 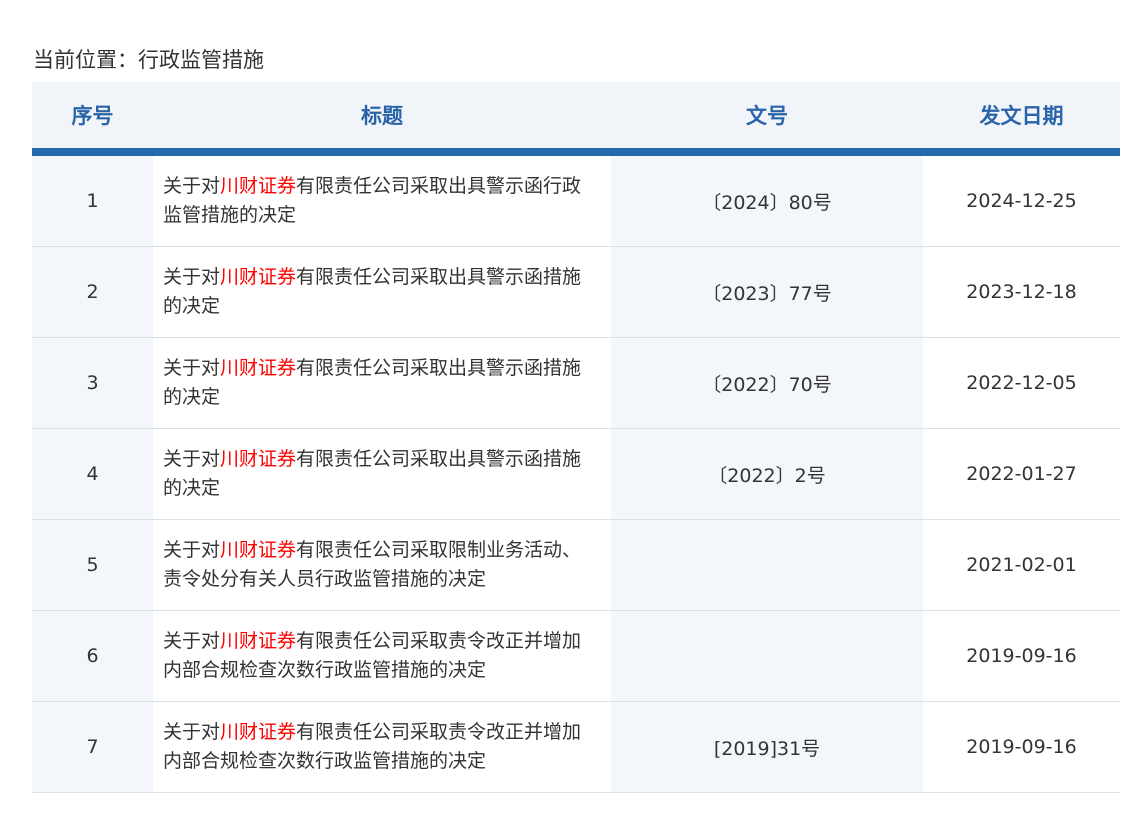 What do you see at coordinates (767, 119) in the screenshot?
I see `header-doc-no: 文号` at bounding box center [767, 119].